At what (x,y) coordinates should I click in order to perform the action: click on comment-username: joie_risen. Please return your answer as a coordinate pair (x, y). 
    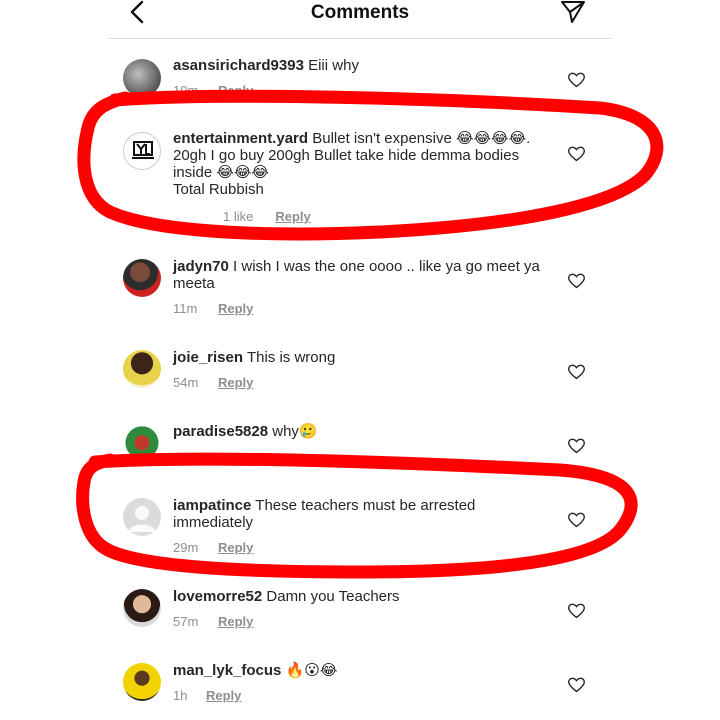
    Looking at the image, I should click on (208, 357).